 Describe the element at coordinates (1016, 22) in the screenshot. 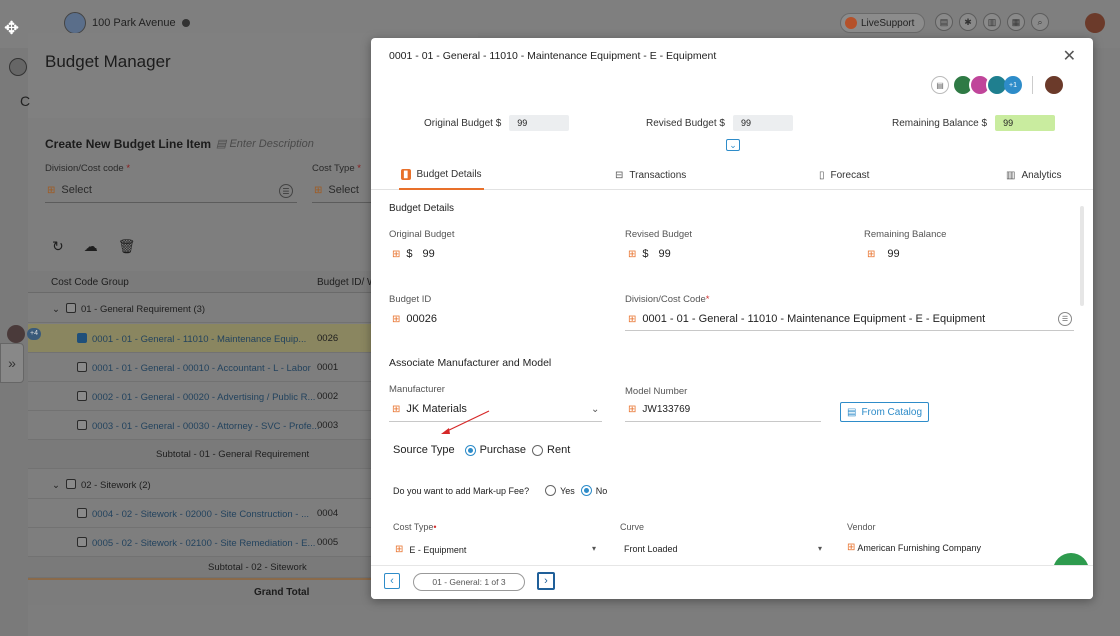

I see `grid-icon: ▦` at that location.